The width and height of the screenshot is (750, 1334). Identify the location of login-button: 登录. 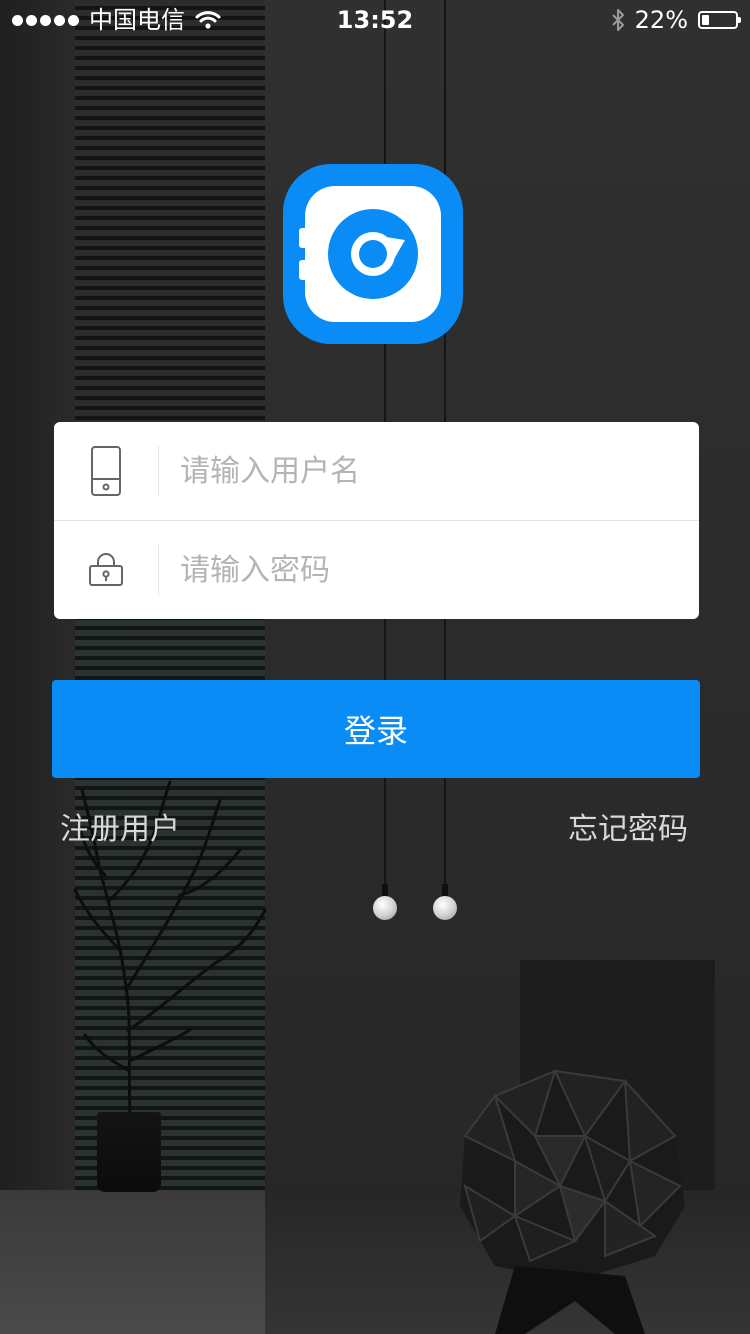
(376, 729).